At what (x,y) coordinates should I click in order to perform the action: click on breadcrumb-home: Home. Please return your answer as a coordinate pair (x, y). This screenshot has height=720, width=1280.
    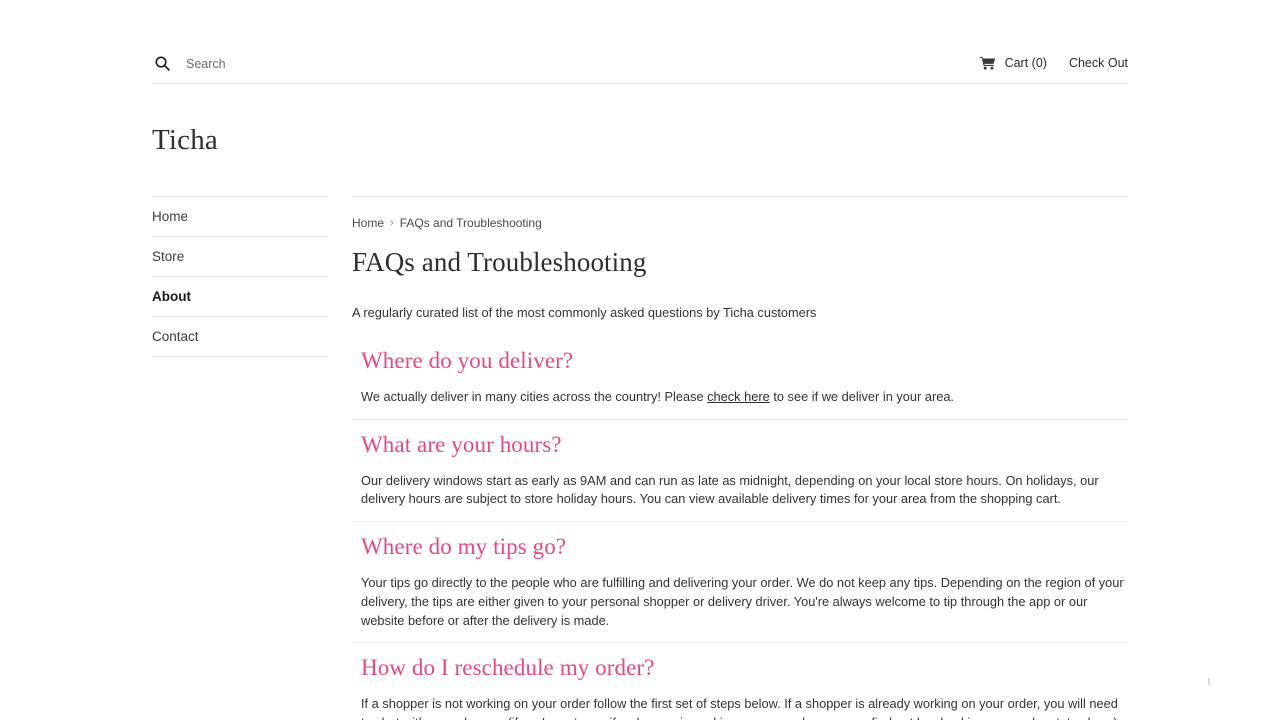
    Looking at the image, I should click on (368, 223).